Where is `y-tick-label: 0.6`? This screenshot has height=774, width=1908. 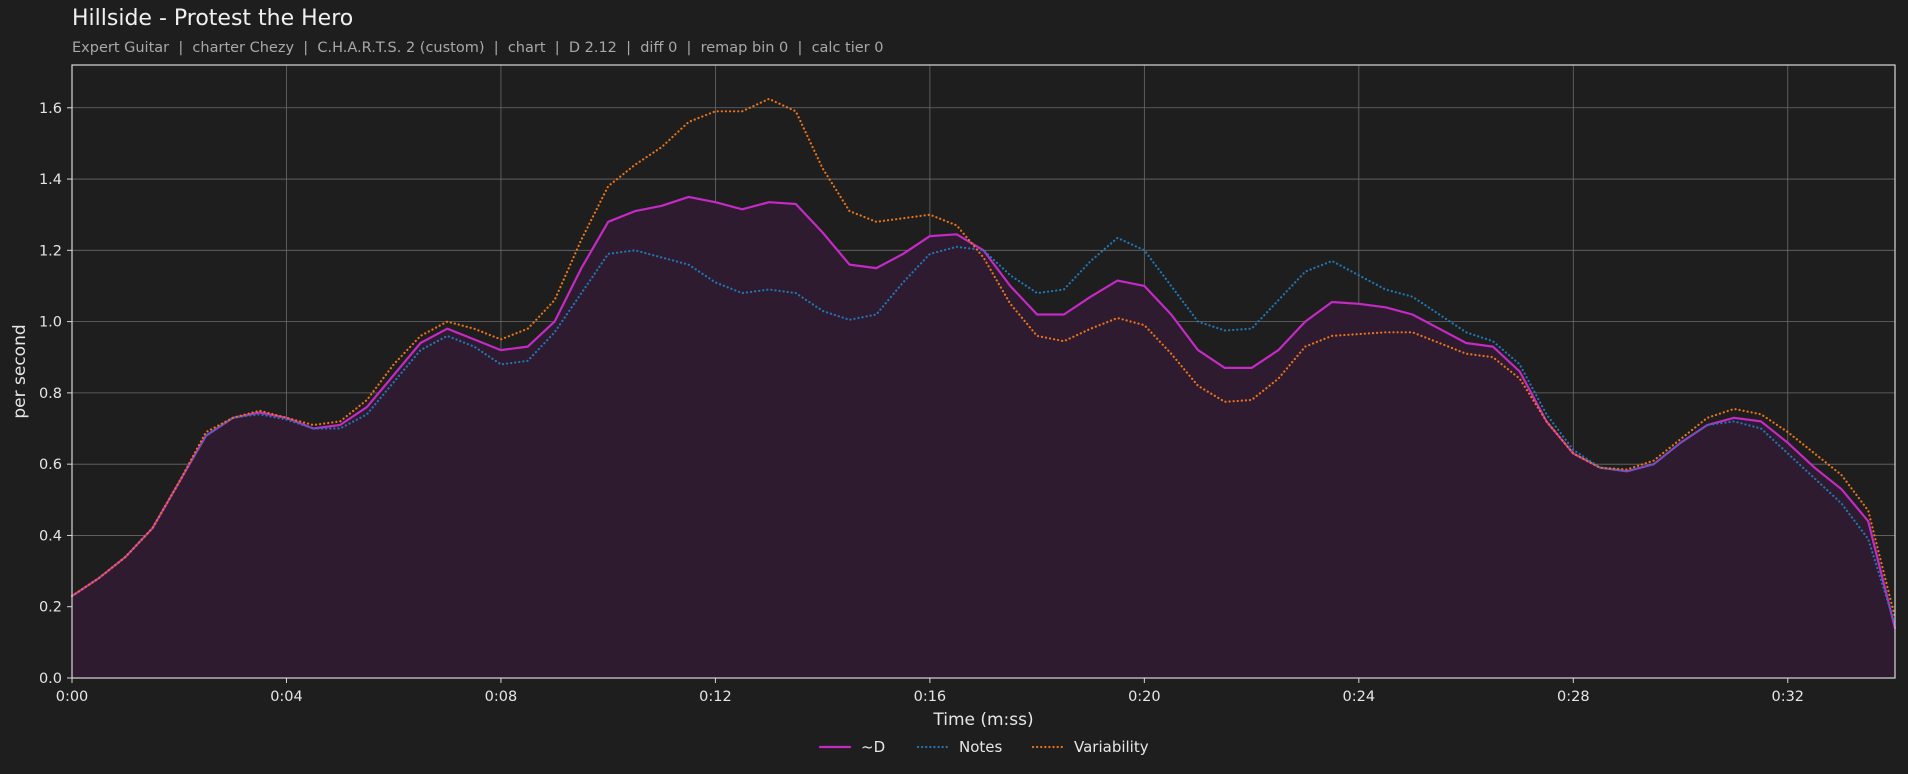
y-tick-label: 0.6 is located at coordinates (50, 465).